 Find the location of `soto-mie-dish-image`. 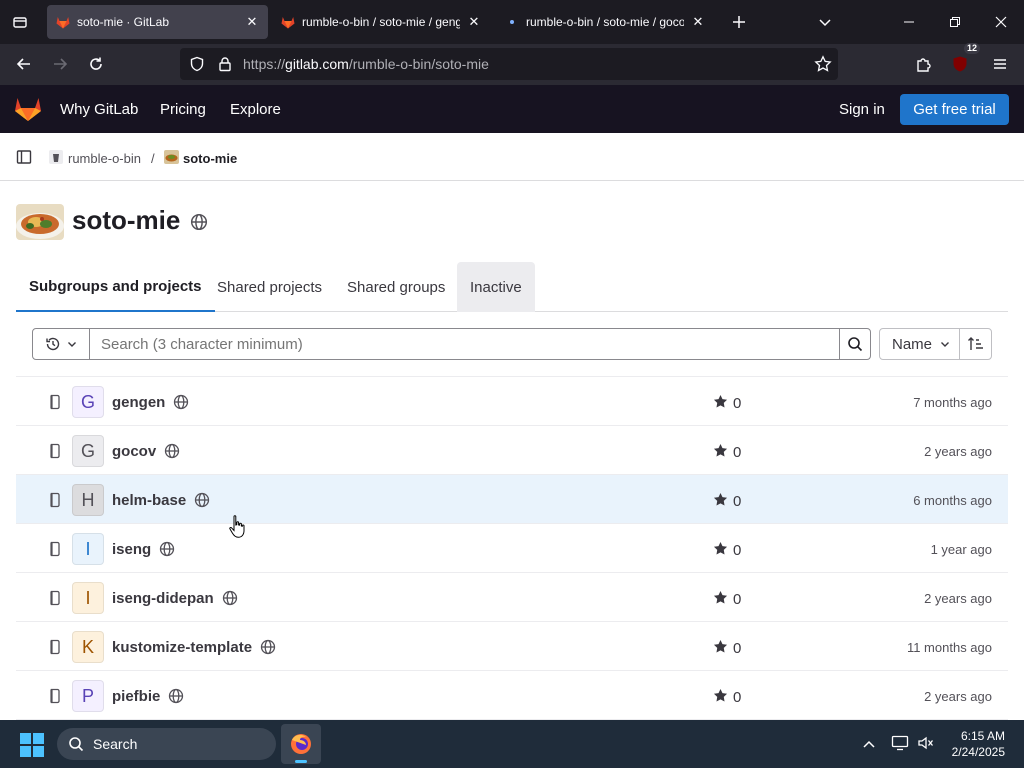

soto-mie-dish-image is located at coordinates (40, 222).